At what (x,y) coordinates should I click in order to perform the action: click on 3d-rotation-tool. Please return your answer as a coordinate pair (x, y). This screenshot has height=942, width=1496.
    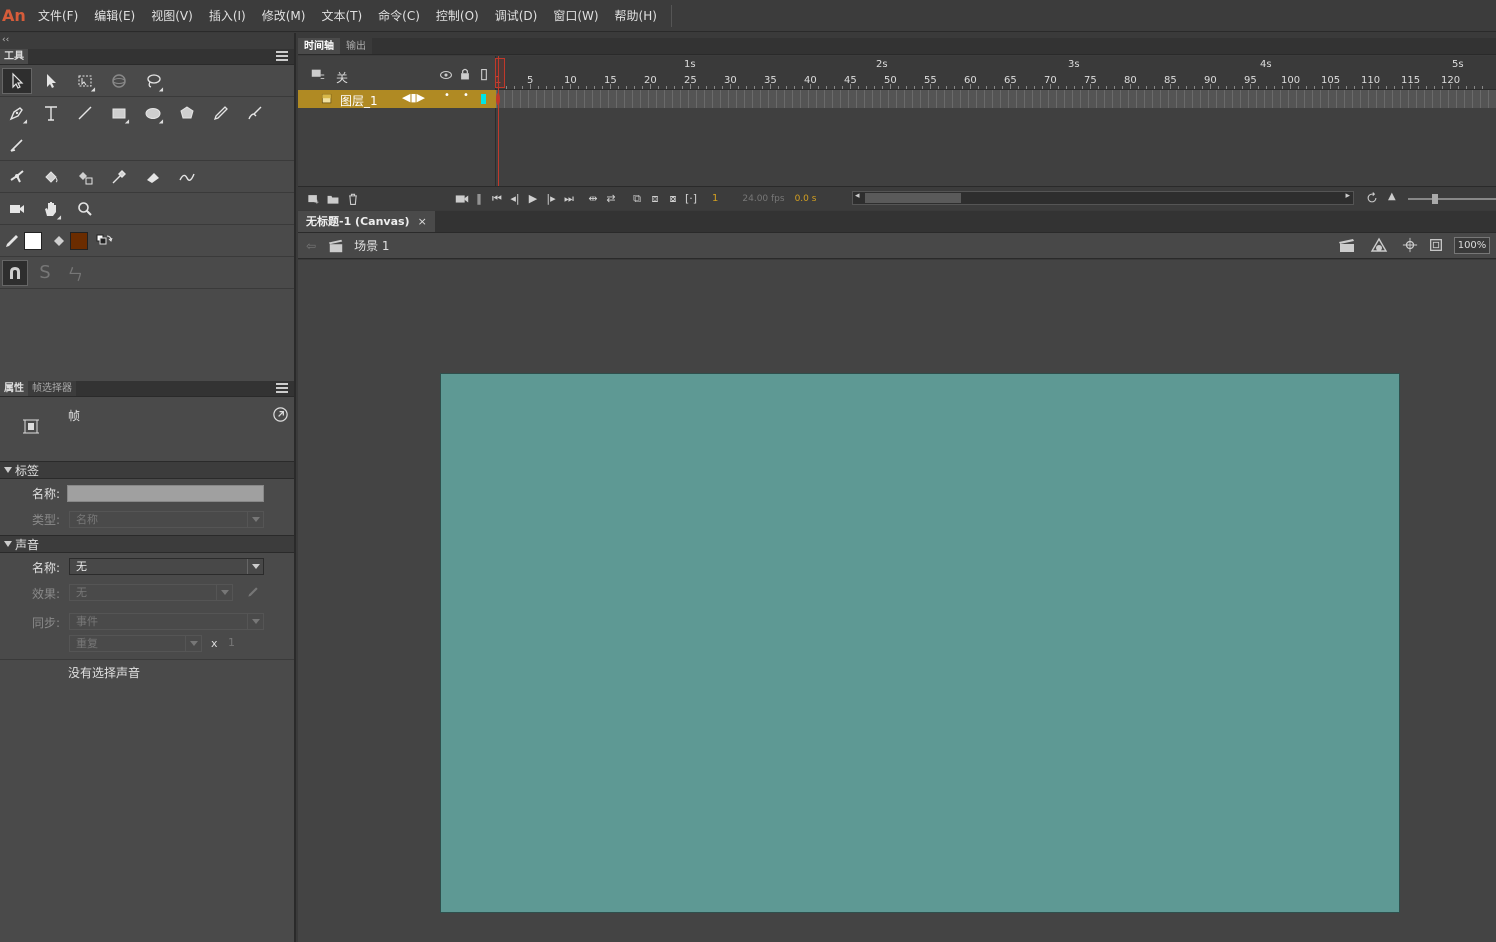
    Looking at the image, I should click on (119, 81).